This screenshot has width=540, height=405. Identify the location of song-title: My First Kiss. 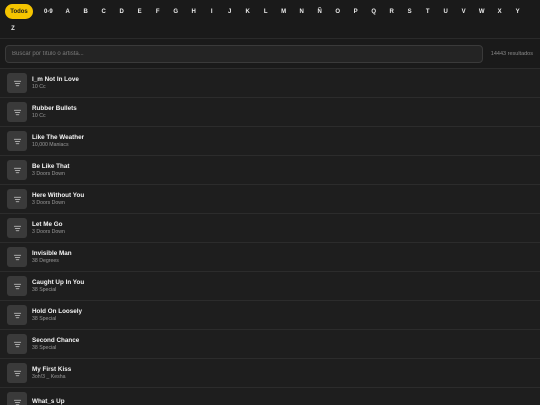
(52, 369).